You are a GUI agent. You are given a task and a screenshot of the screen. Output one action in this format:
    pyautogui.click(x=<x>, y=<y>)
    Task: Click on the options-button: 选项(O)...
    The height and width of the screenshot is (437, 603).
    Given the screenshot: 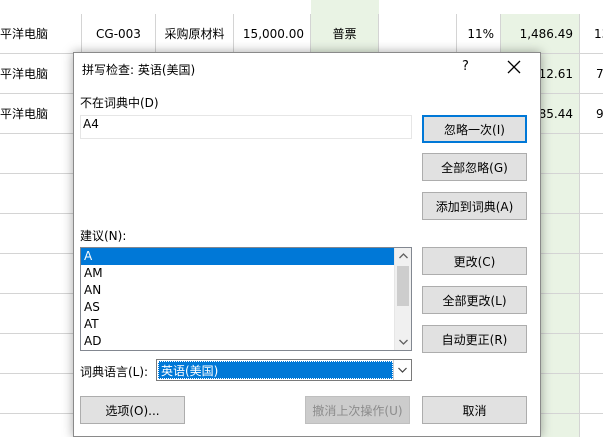 What is the action you would take?
    pyautogui.click(x=132, y=410)
    